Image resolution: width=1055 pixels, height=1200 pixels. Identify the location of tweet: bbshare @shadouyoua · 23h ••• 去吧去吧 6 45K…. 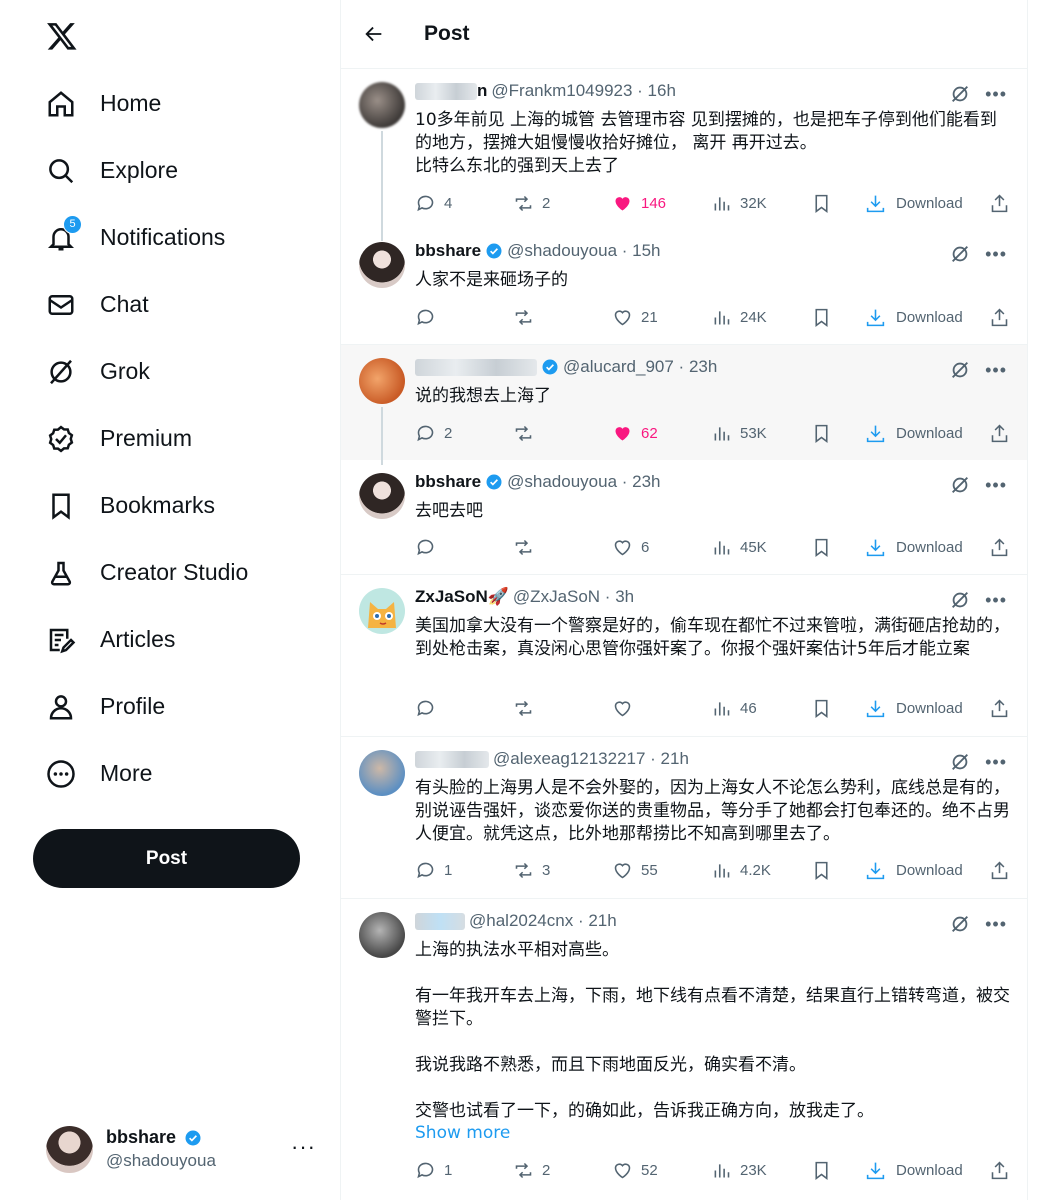
(684, 517).